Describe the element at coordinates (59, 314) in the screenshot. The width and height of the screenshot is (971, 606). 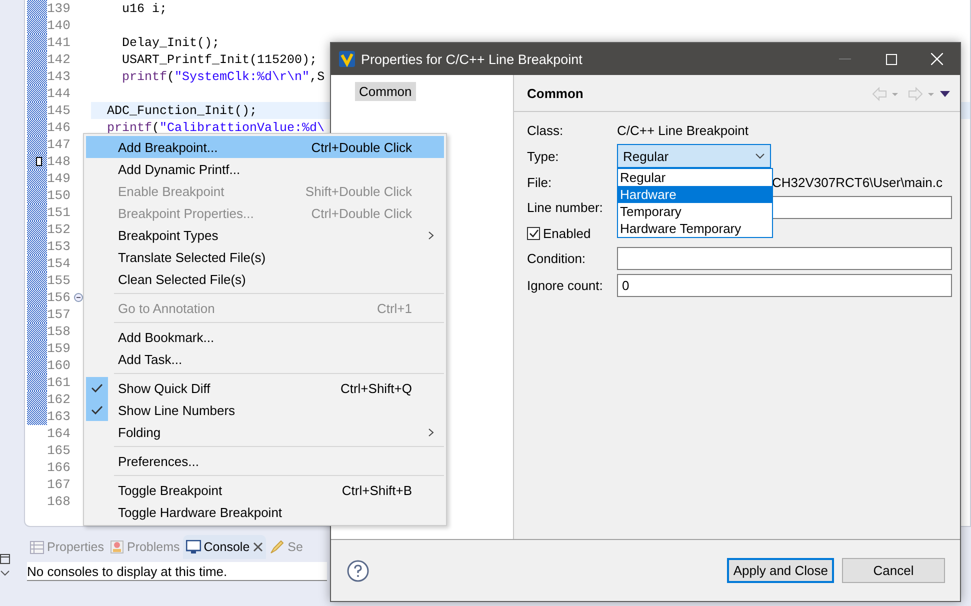
I see `line-number: 157` at that location.